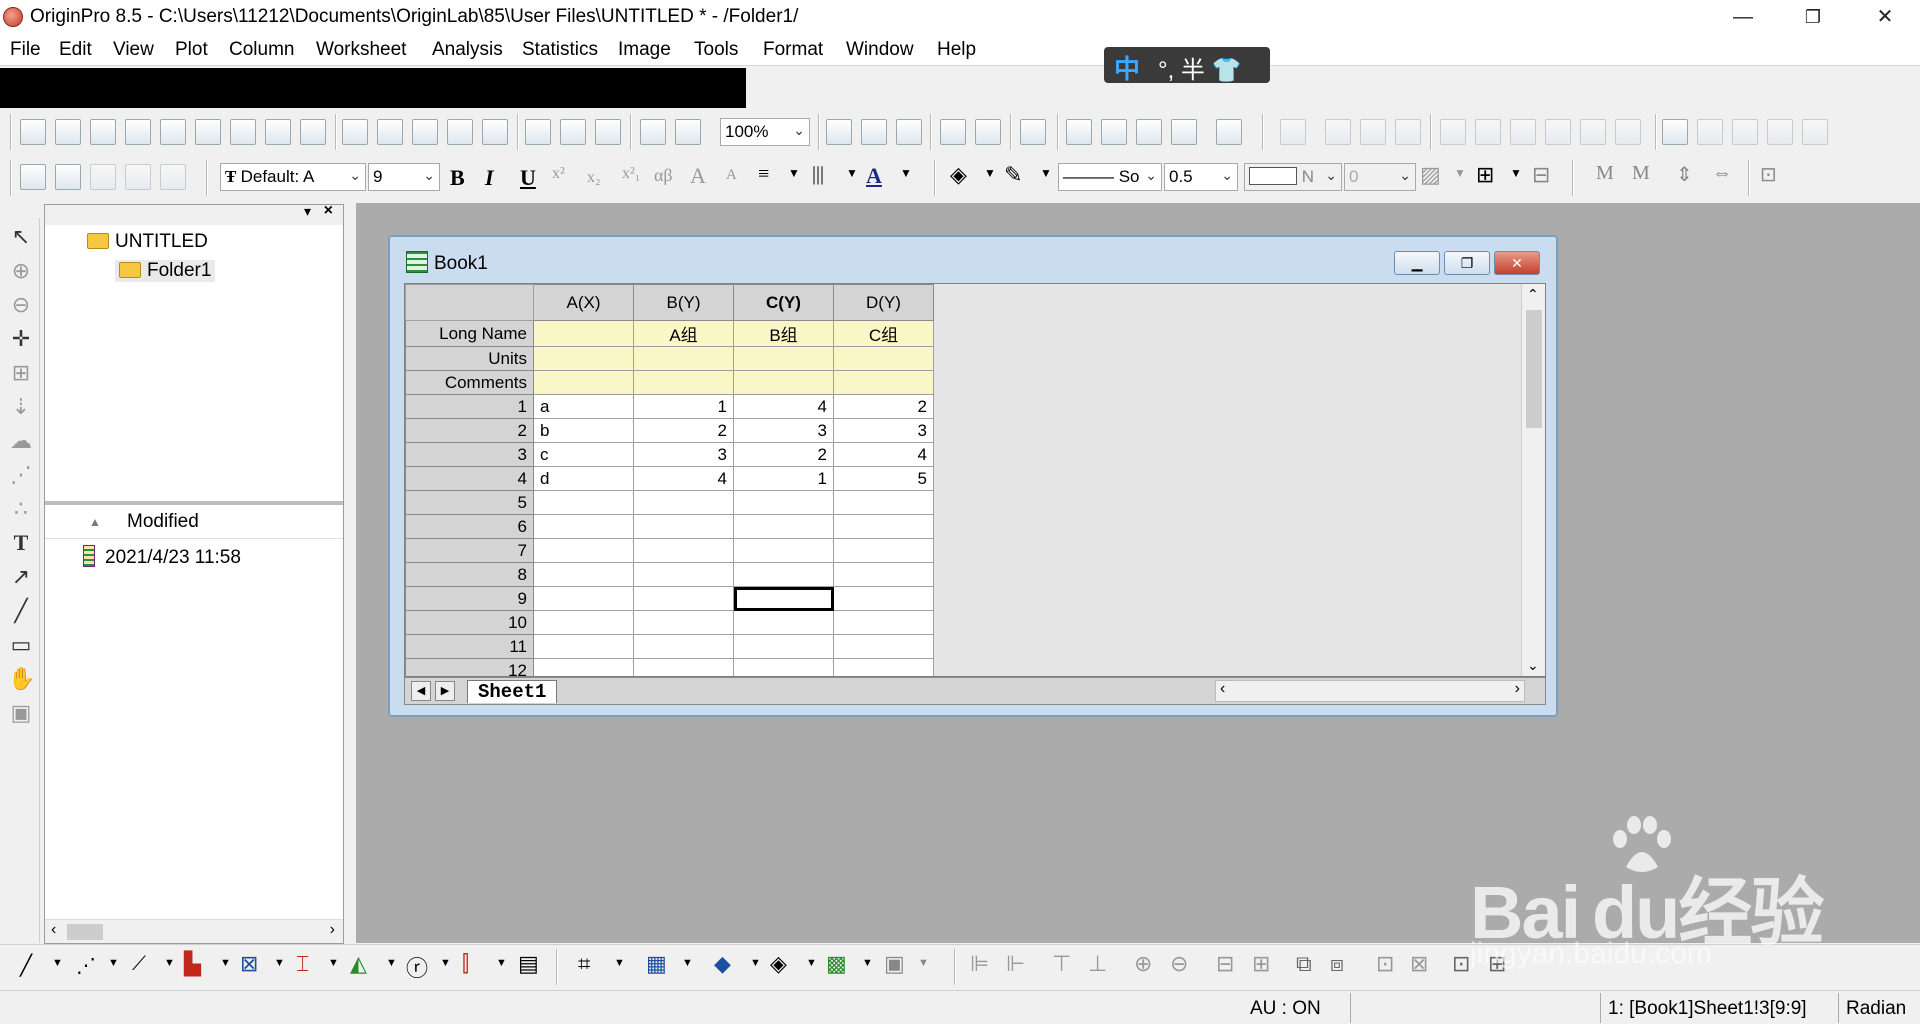  Describe the element at coordinates (165, 271) in the screenshot. I see `tree-folder1: Folder1` at that location.